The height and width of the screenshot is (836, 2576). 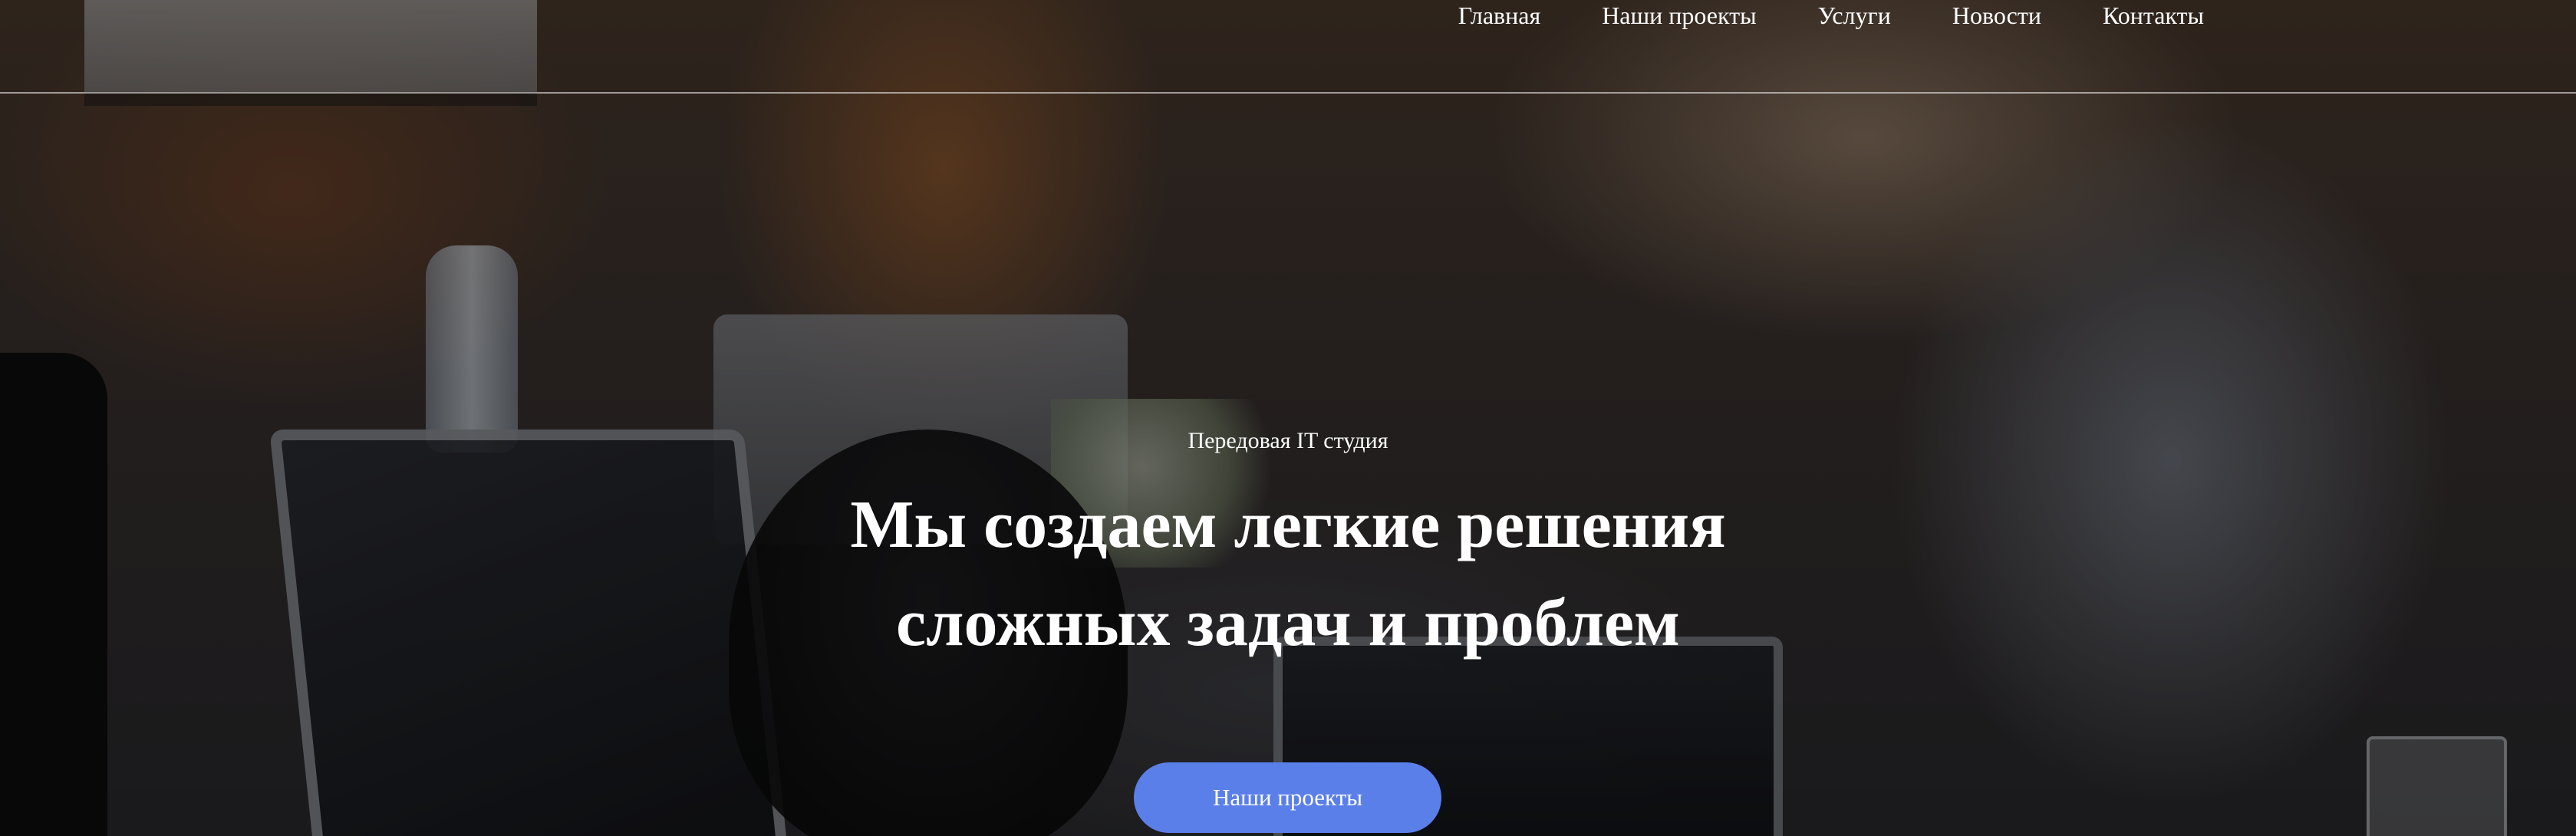 What do you see at coordinates (1288, 525) in the screenshot?
I see `hero-headline-line-1: Мы создаем легкие решения` at bounding box center [1288, 525].